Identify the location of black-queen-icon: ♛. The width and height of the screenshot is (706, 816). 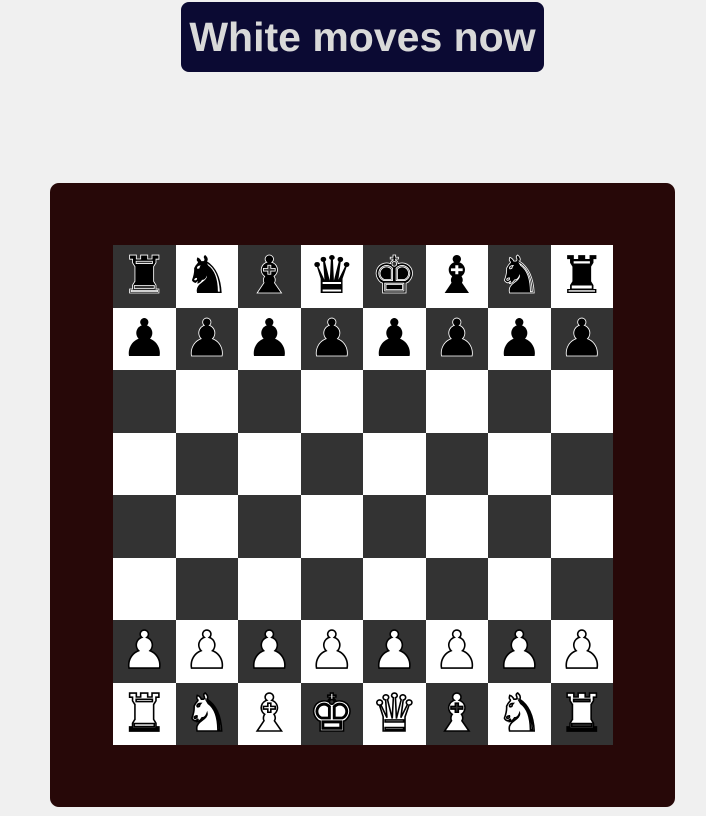
(331, 276).